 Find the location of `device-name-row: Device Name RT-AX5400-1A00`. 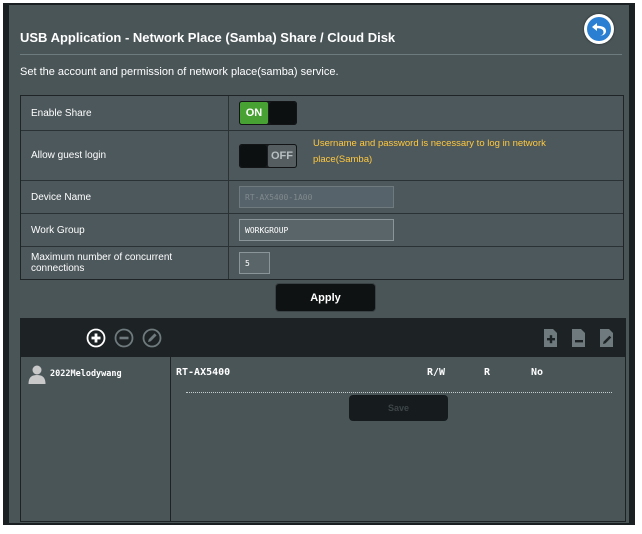

device-name-row: Device Name RT-AX5400-1A00 is located at coordinates (322, 197).